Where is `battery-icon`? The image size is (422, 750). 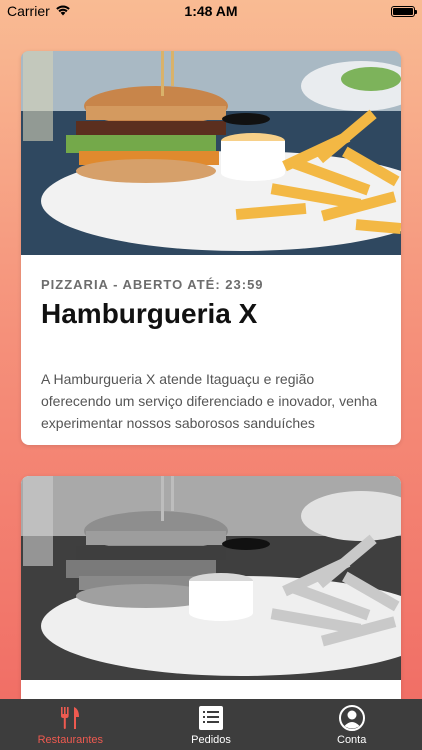 battery-icon is located at coordinates (404, 11).